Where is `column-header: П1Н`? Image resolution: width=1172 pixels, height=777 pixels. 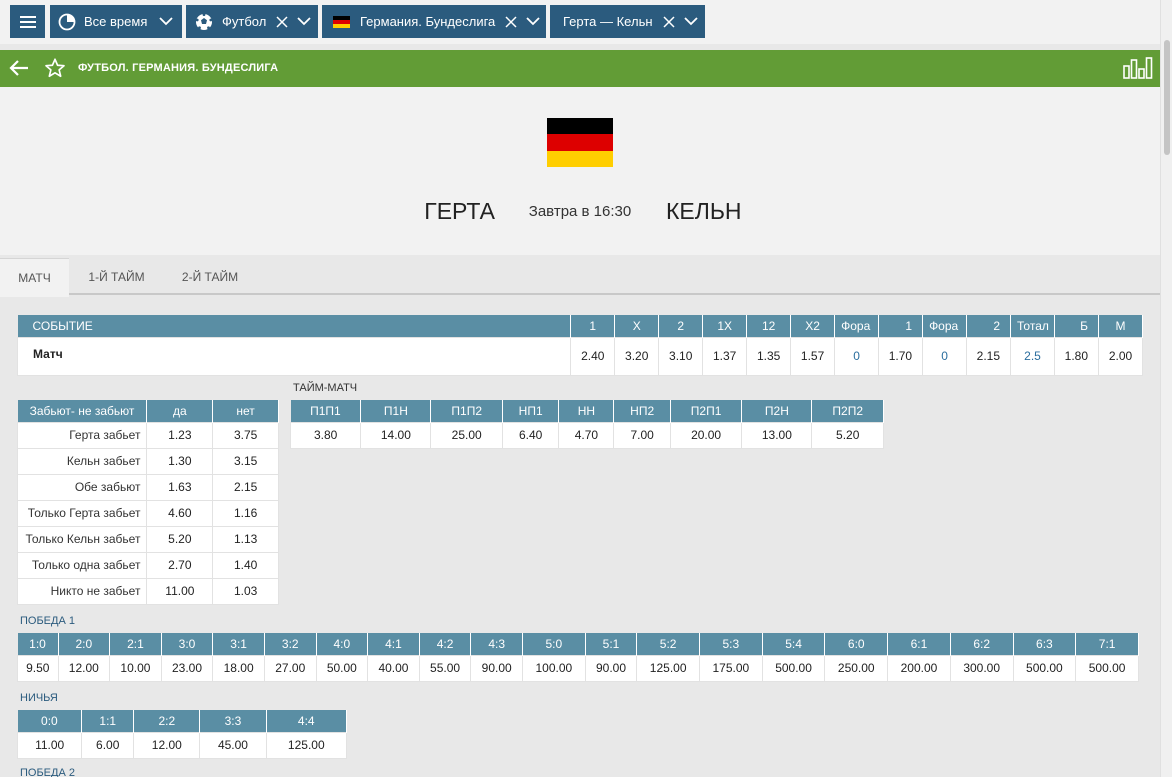 column-header: П1Н is located at coordinates (396, 411).